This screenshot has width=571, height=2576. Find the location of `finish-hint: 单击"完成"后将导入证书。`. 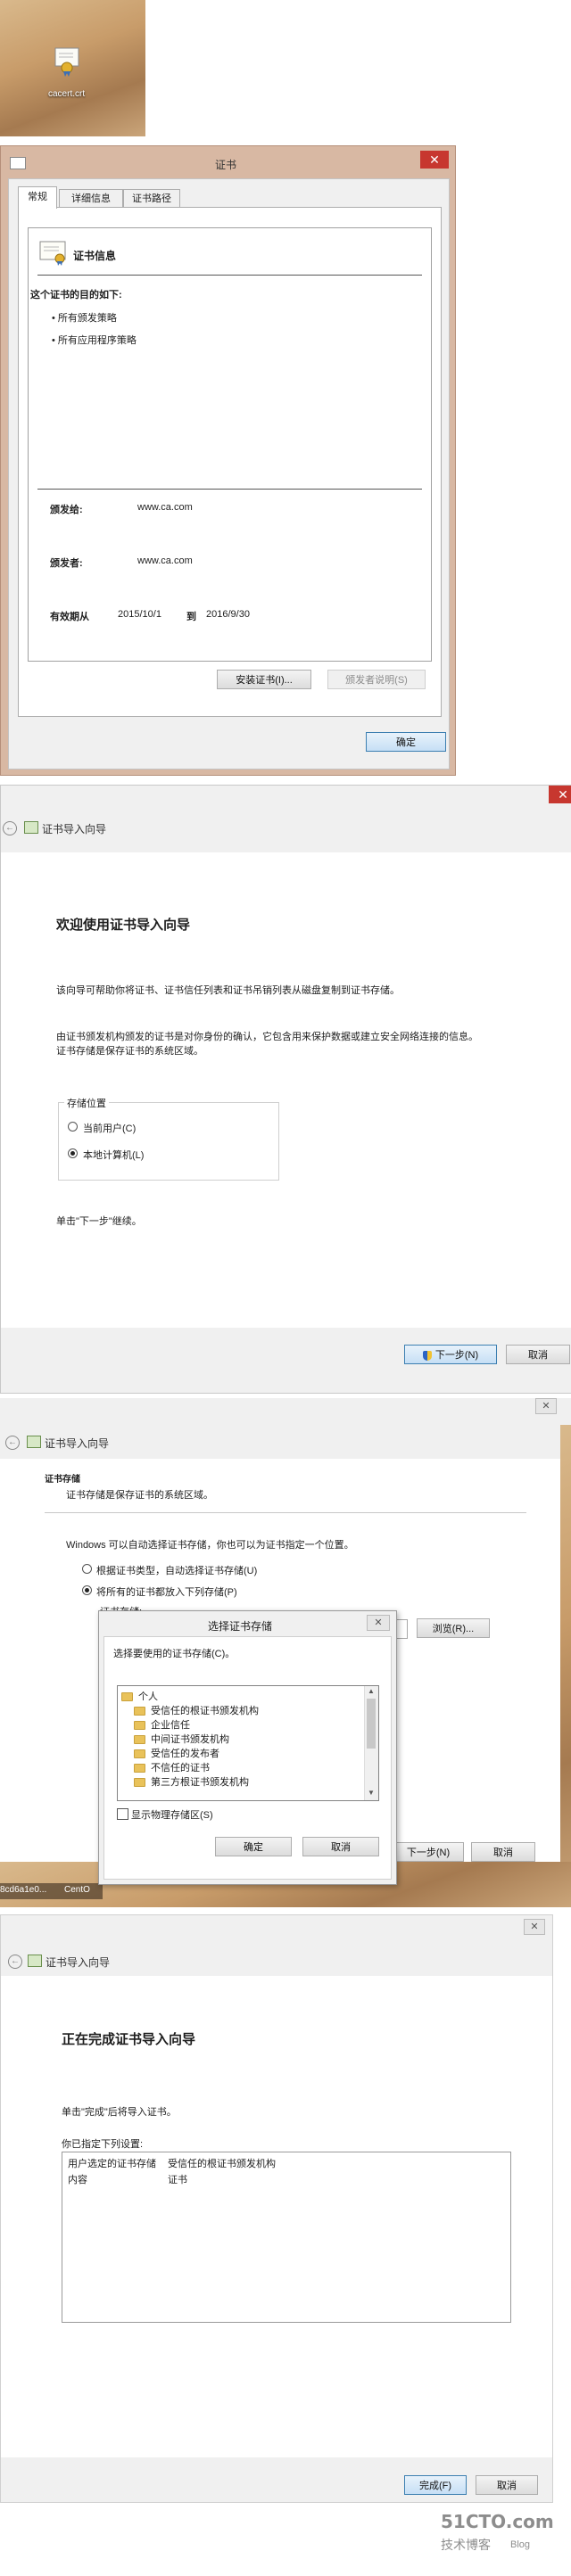

finish-hint: 单击"完成"后将导入证书。 is located at coordinates (119, 2112).